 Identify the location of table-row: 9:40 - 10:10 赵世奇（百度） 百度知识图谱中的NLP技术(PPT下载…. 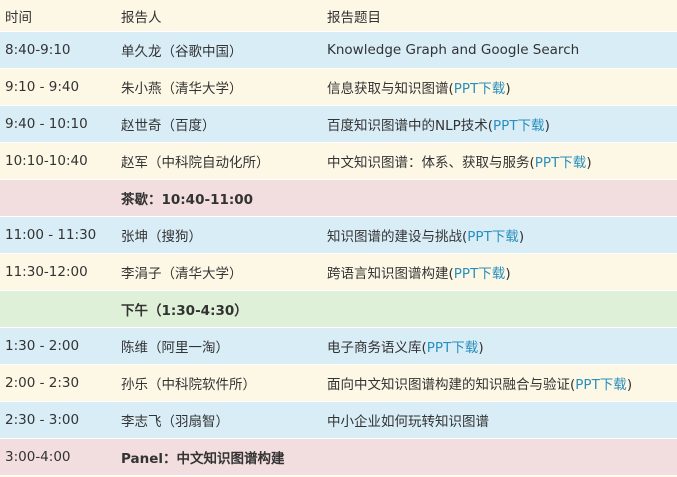
(338, 124).